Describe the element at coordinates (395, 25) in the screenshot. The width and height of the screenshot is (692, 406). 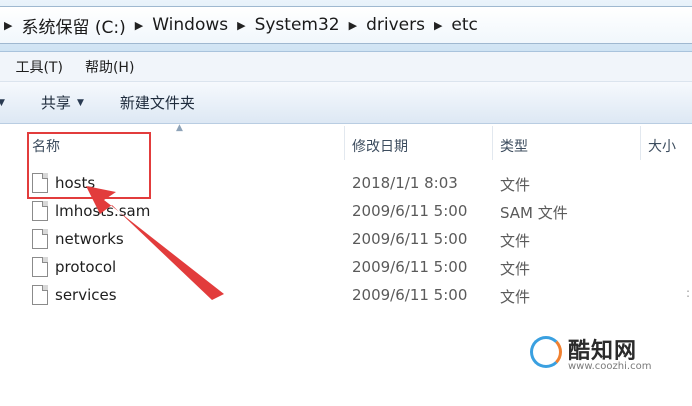
I see `breadcrumb-drivers: drivers` at that location.